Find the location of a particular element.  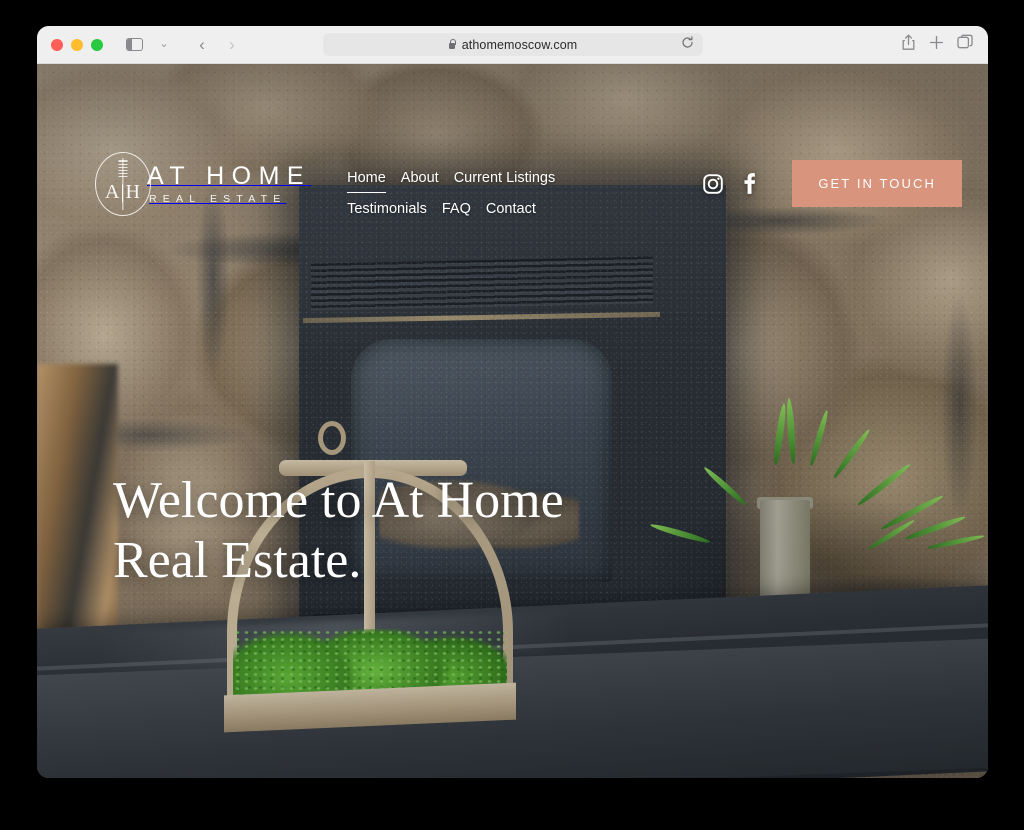

logo-wordmark: AT HOME REAL ESTATE is located at coordinates (229, 183).